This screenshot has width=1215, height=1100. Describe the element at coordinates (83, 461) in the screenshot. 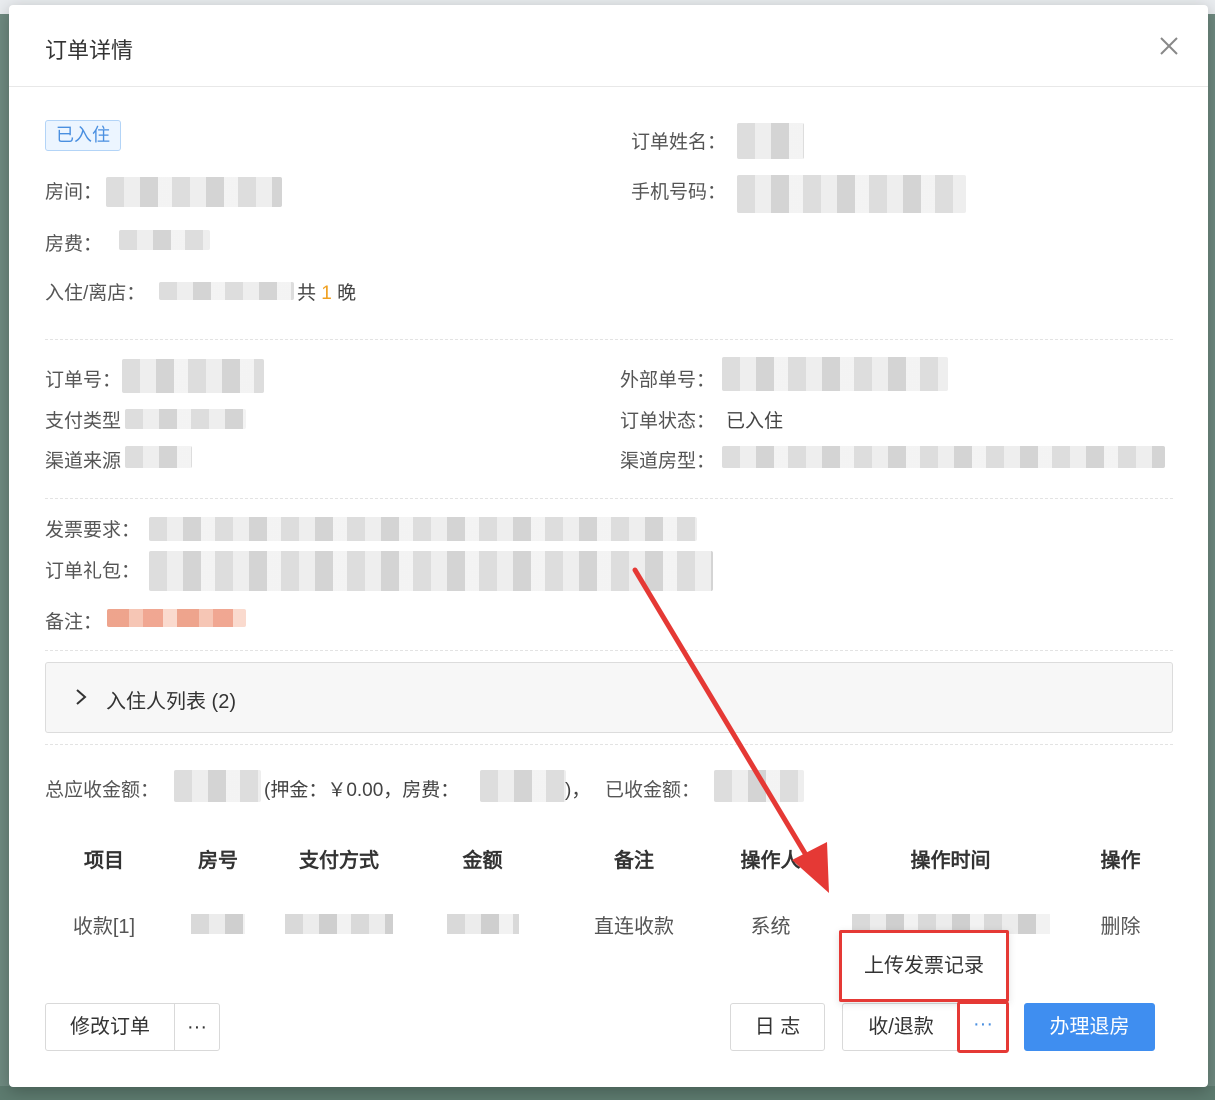

I see `channel-source-label: 渠道来源` at that location.